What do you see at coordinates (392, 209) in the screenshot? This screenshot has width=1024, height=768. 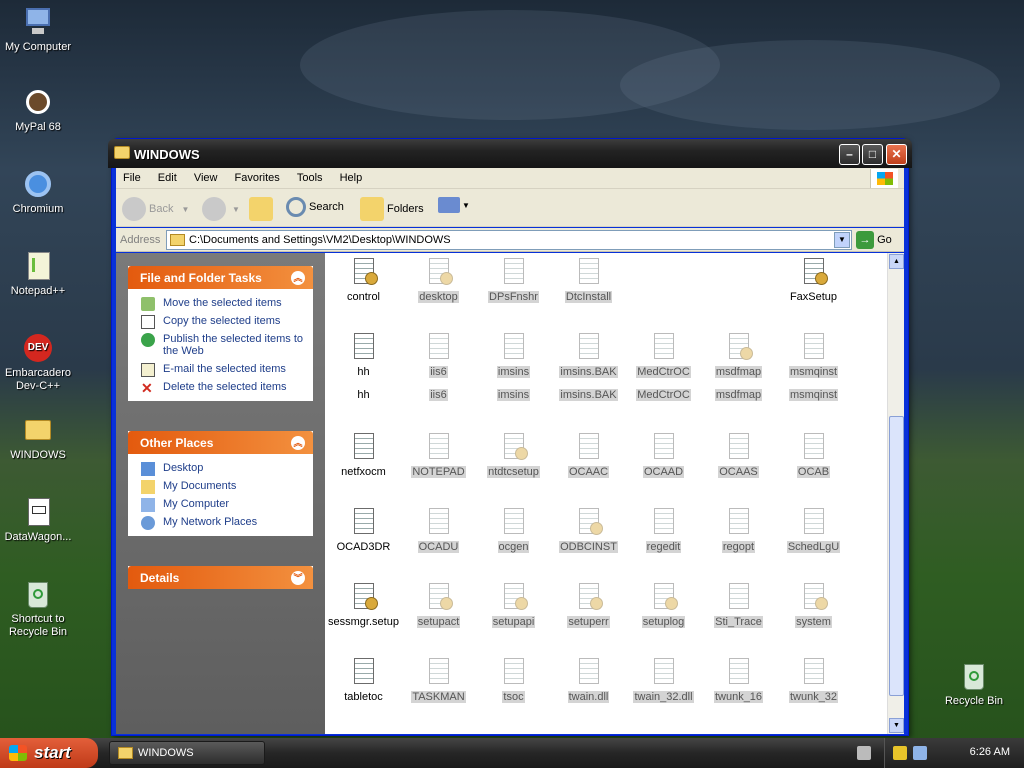 I see `folders-button: Folders` at bounding box center [392, 209].